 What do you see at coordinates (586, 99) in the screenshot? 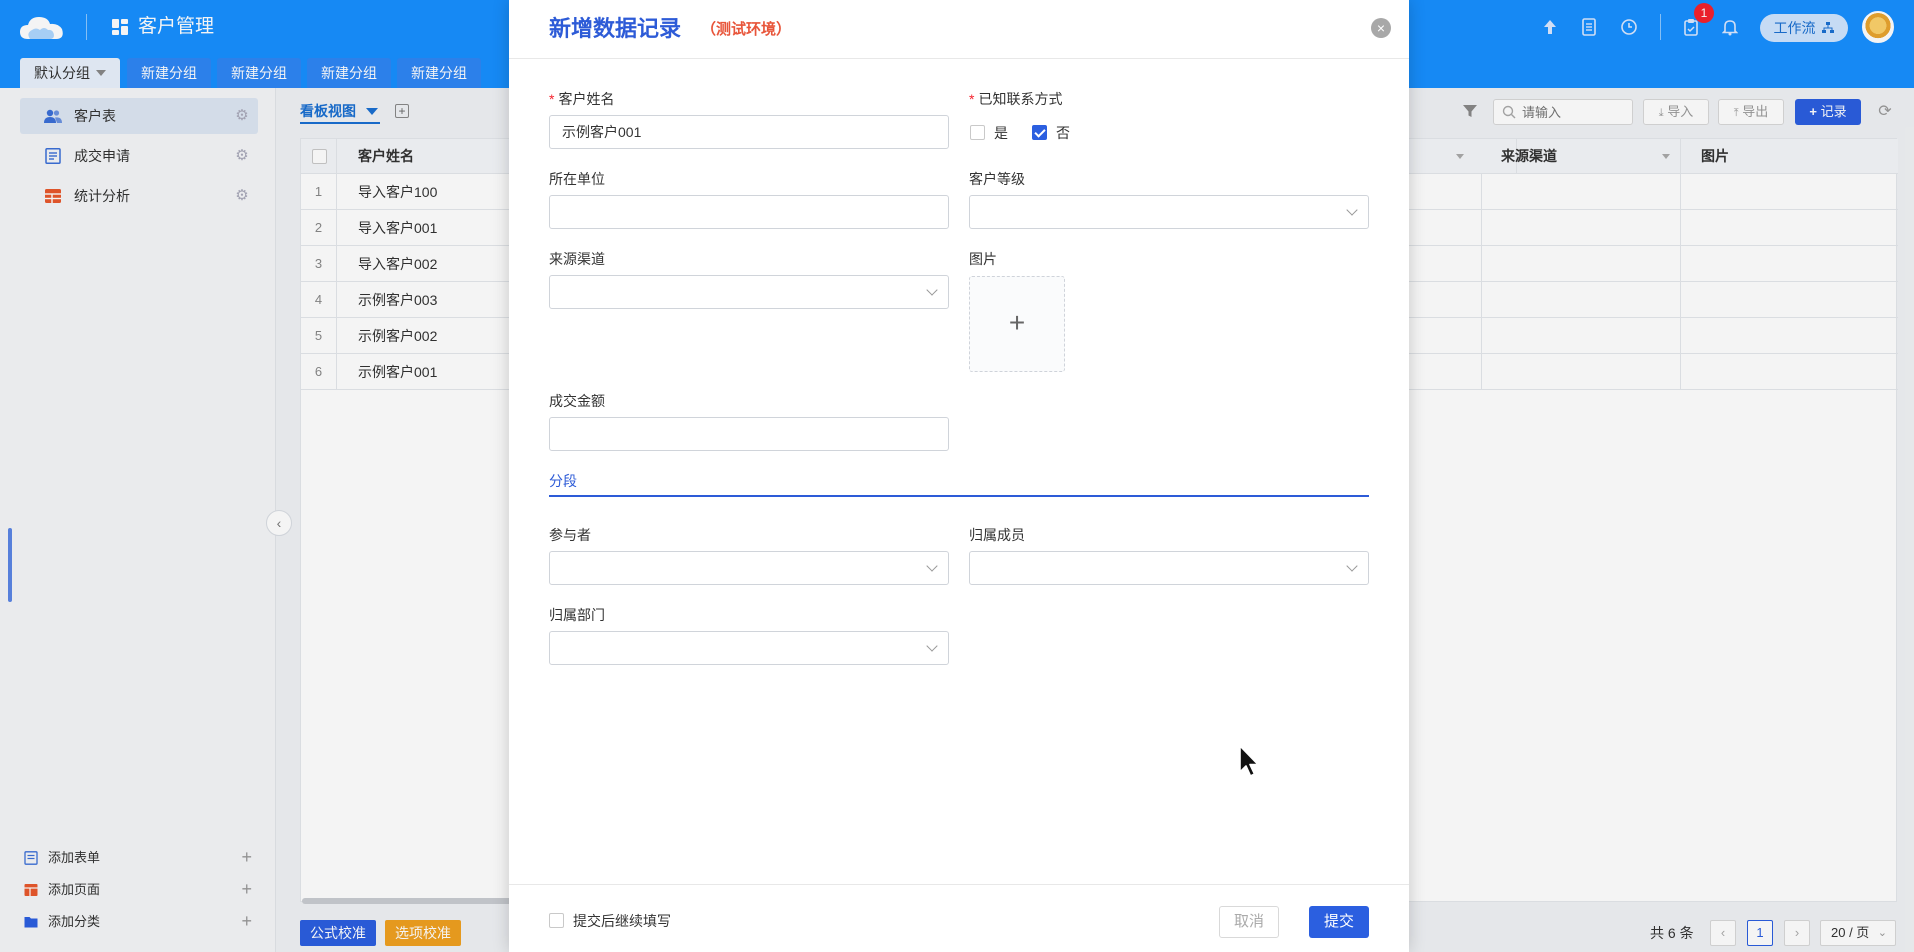
I see `customer-name-label-text: 客户姓名` at bounding box center [586, 99].